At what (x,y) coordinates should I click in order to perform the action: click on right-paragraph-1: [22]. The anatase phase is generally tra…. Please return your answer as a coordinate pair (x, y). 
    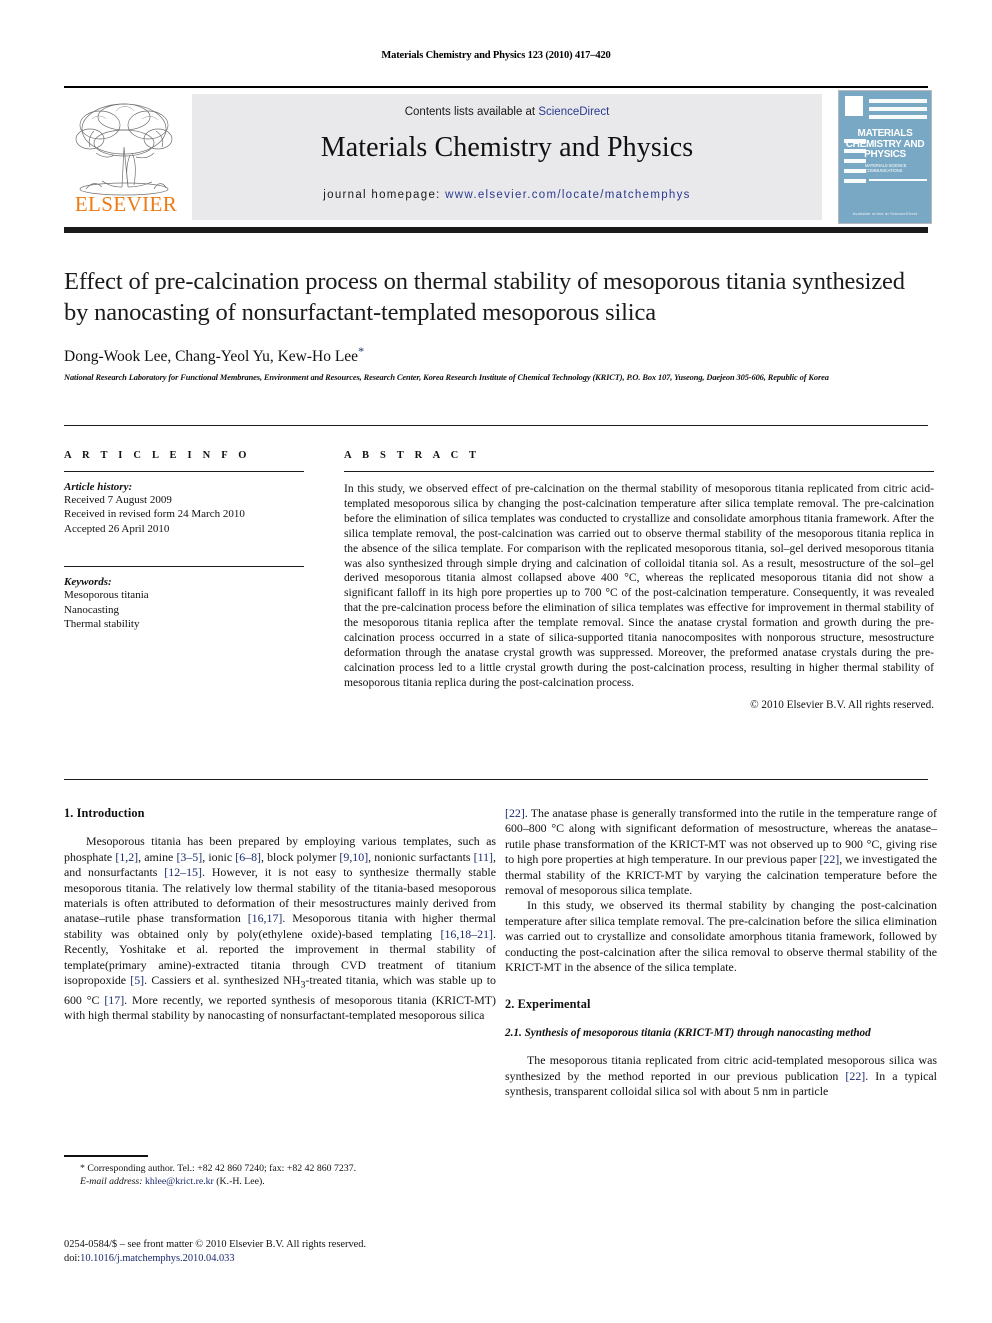
    Looking at the image, I should click on (721, 852).